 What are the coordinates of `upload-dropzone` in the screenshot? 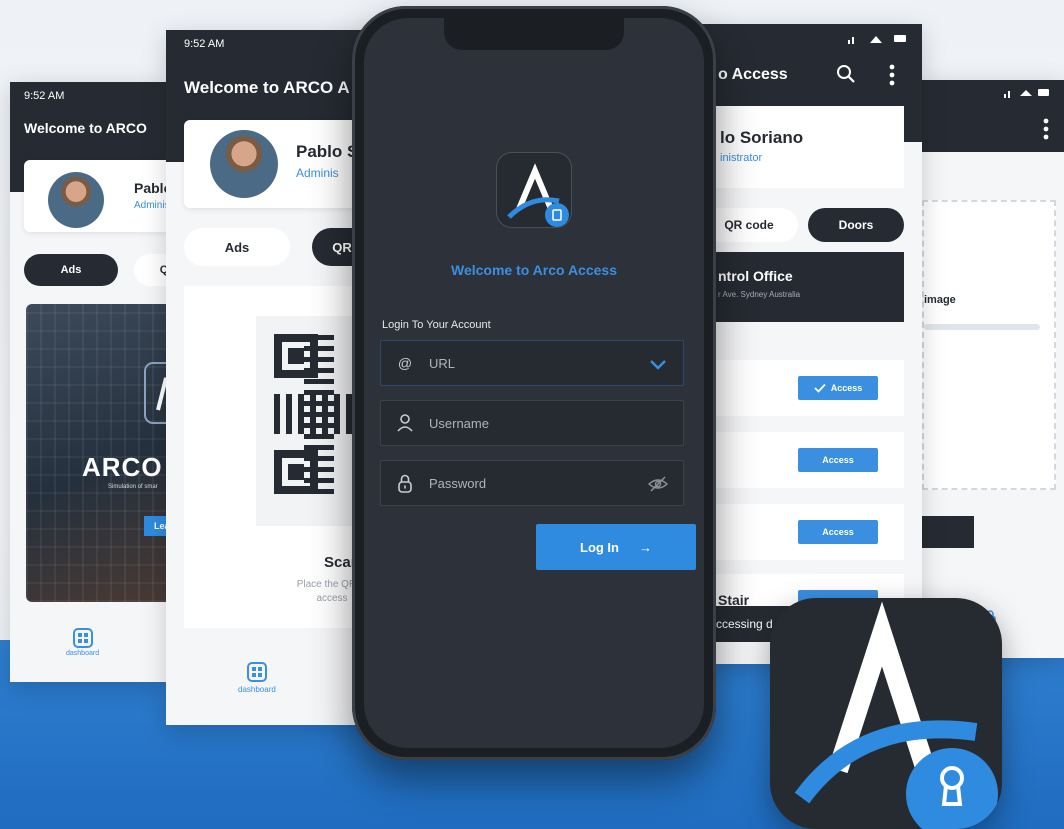 It's located at (989, 345).